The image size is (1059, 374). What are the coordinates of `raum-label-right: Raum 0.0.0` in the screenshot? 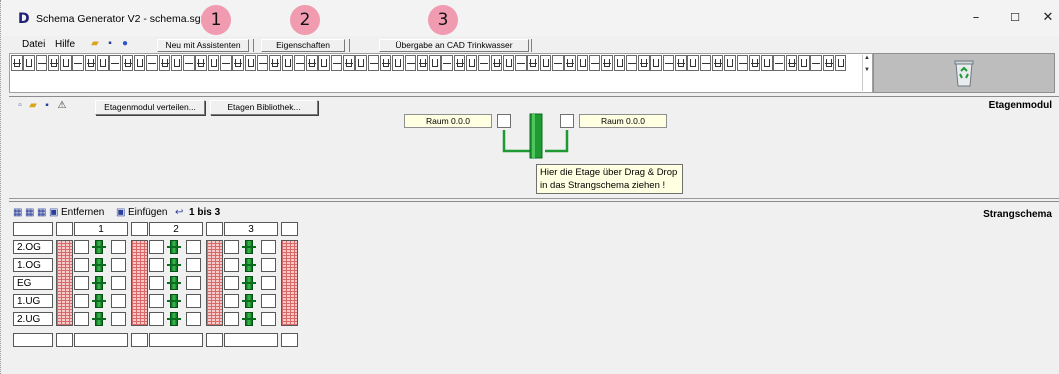 It's located at (623, 121).